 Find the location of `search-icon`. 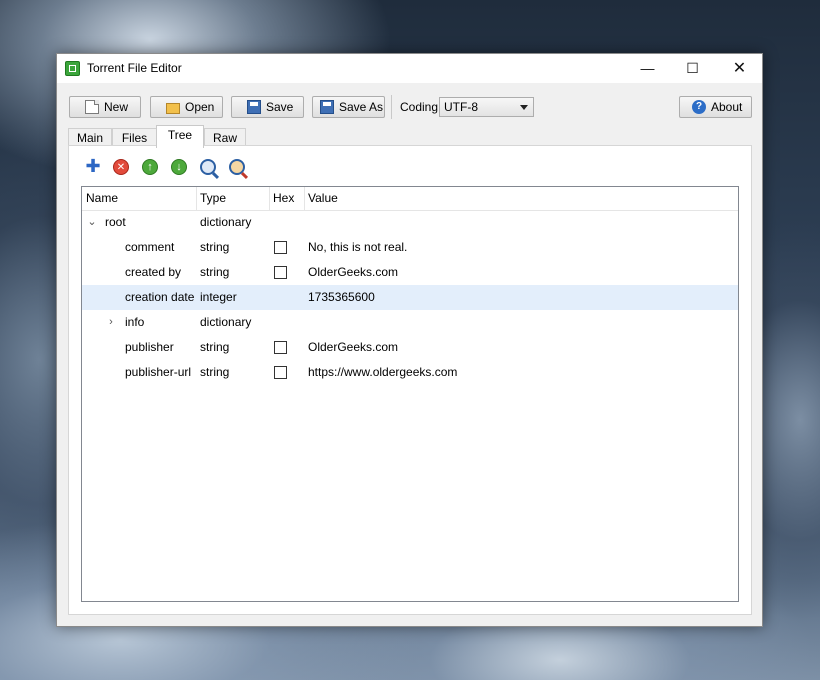

search-icon is located at coordinates (208, 167).